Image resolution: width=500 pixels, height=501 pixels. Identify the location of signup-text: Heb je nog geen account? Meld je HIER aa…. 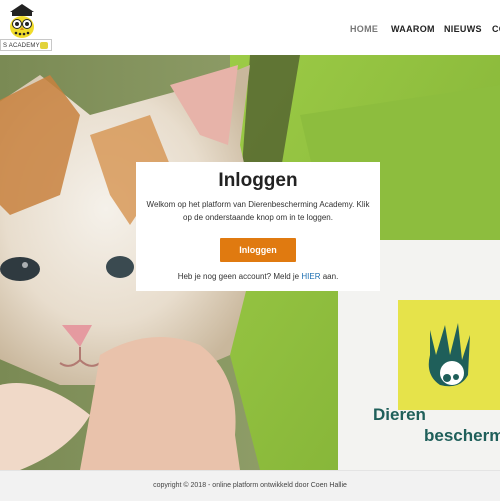
(258, 276).